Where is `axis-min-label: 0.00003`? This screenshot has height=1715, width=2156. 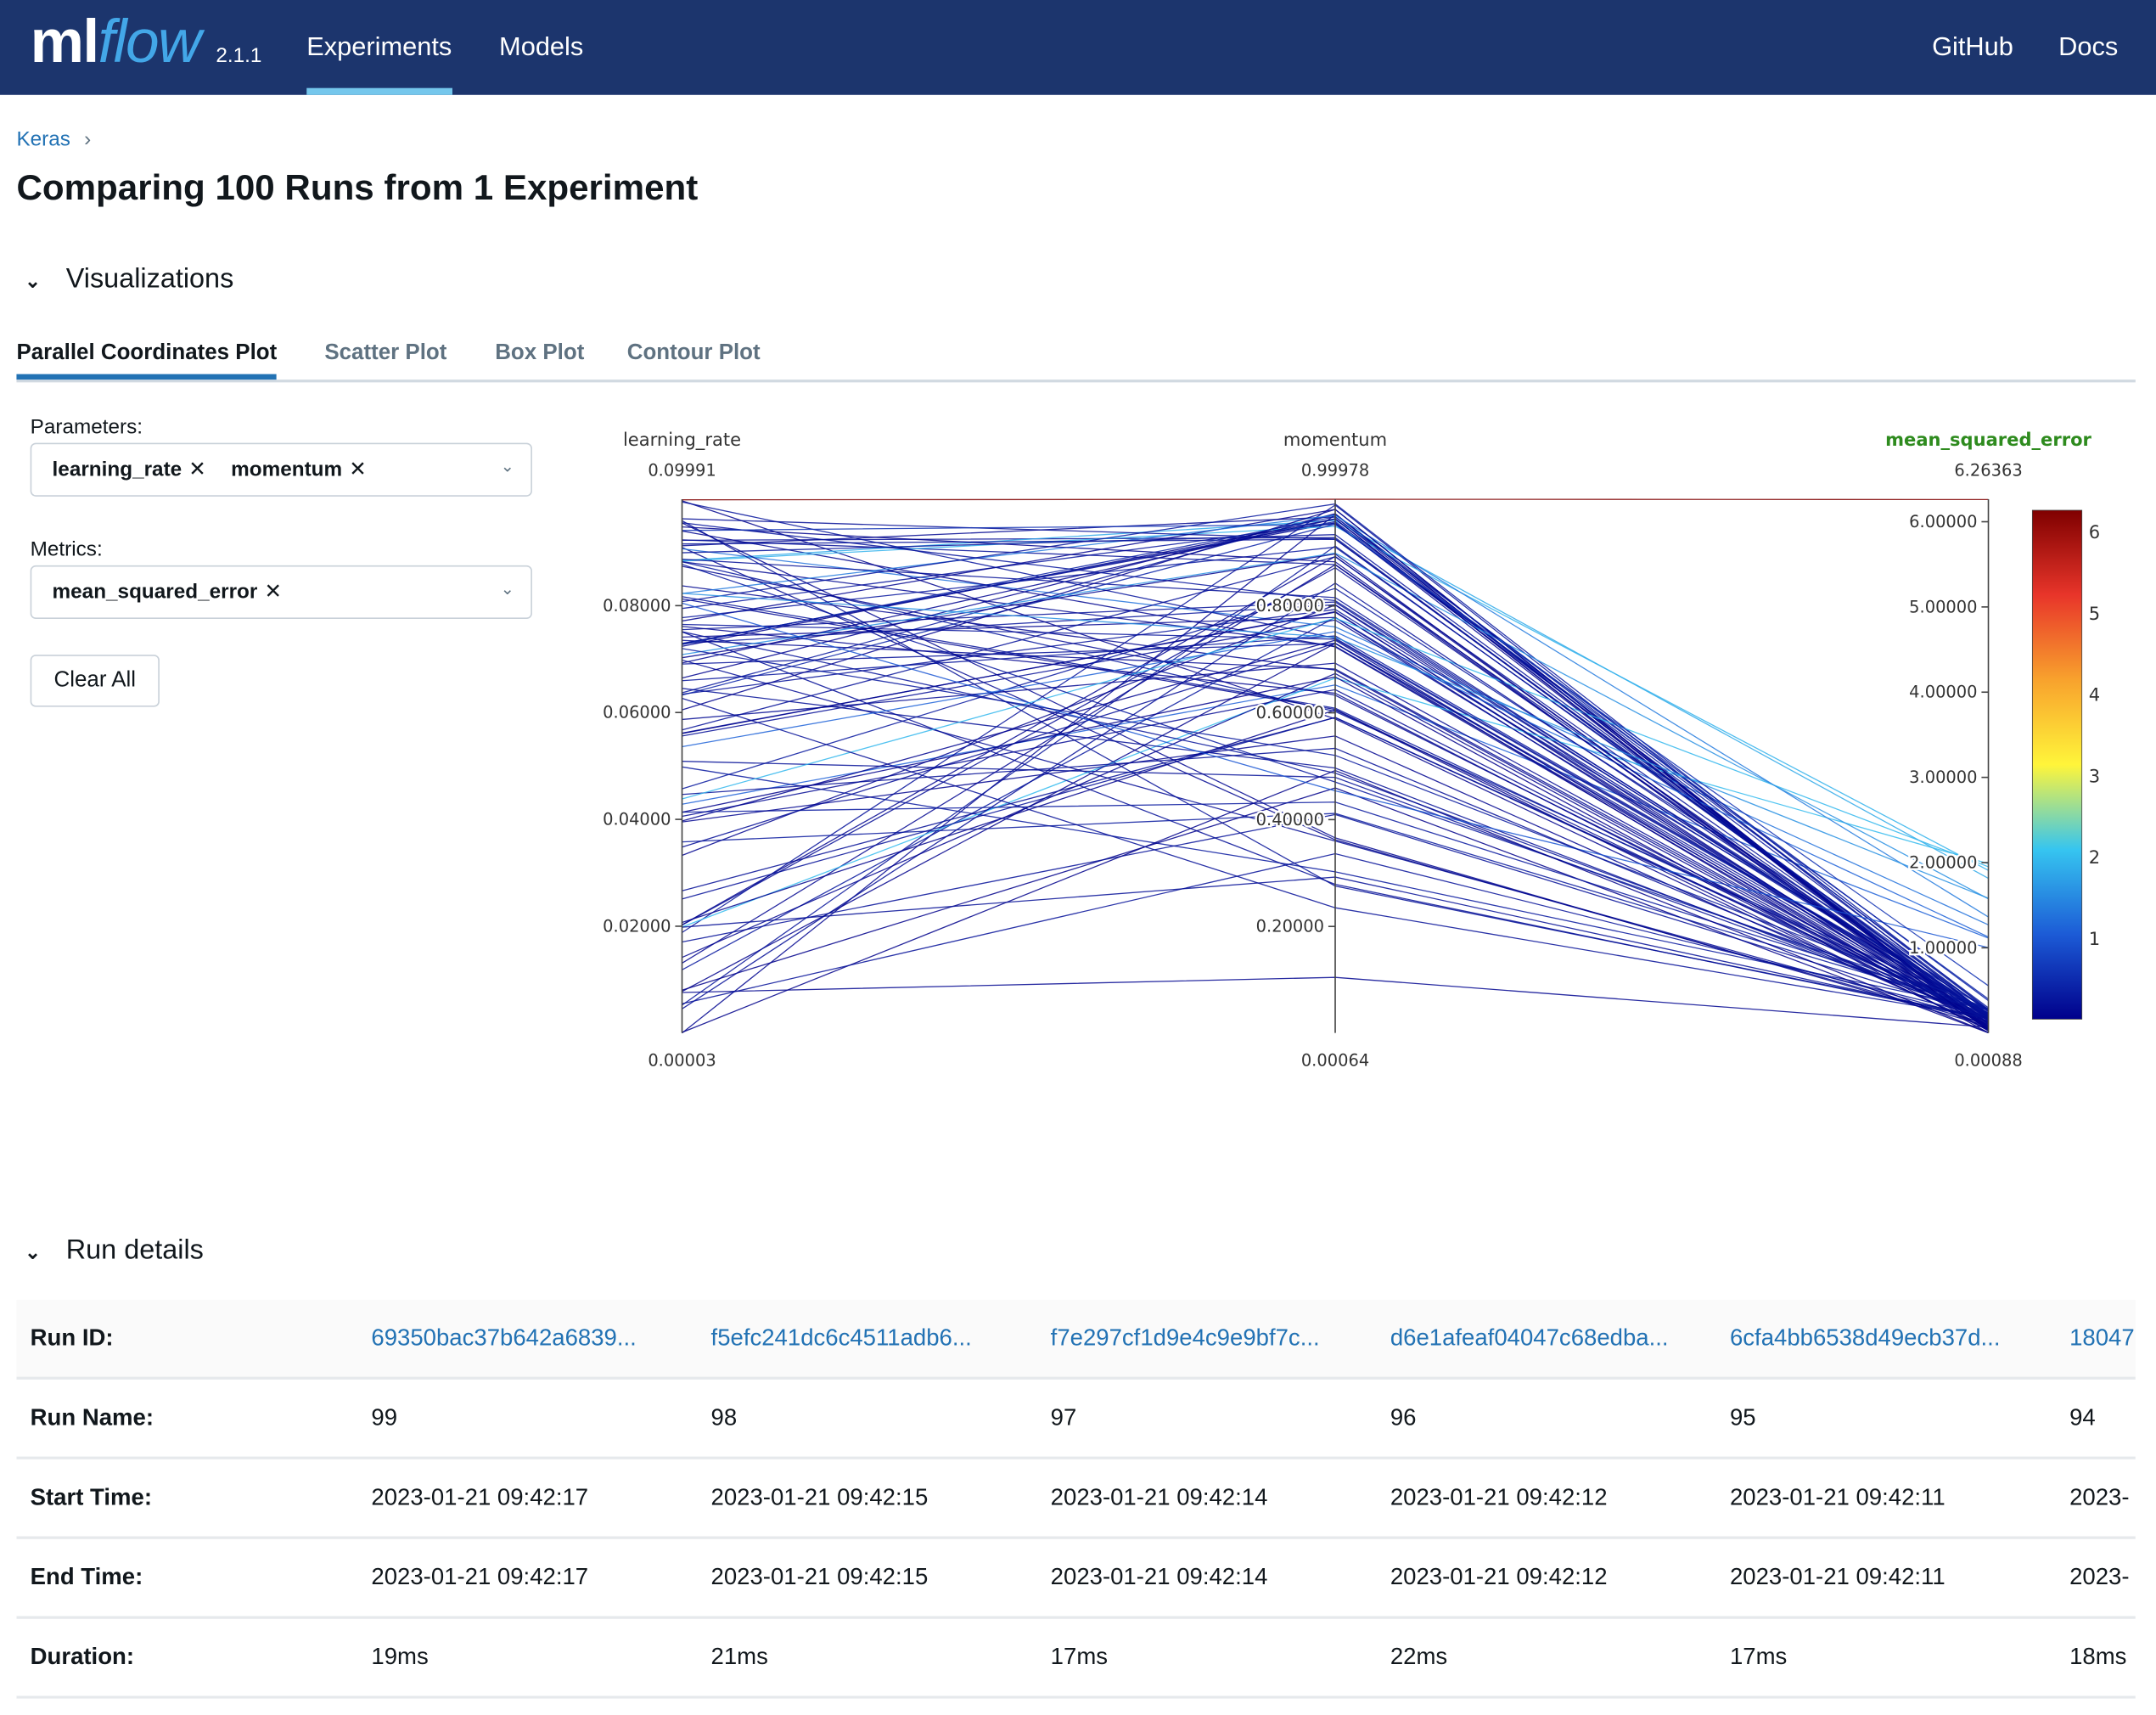 axis-min-label: 0.00003 is located at coordinates (682, 1061).